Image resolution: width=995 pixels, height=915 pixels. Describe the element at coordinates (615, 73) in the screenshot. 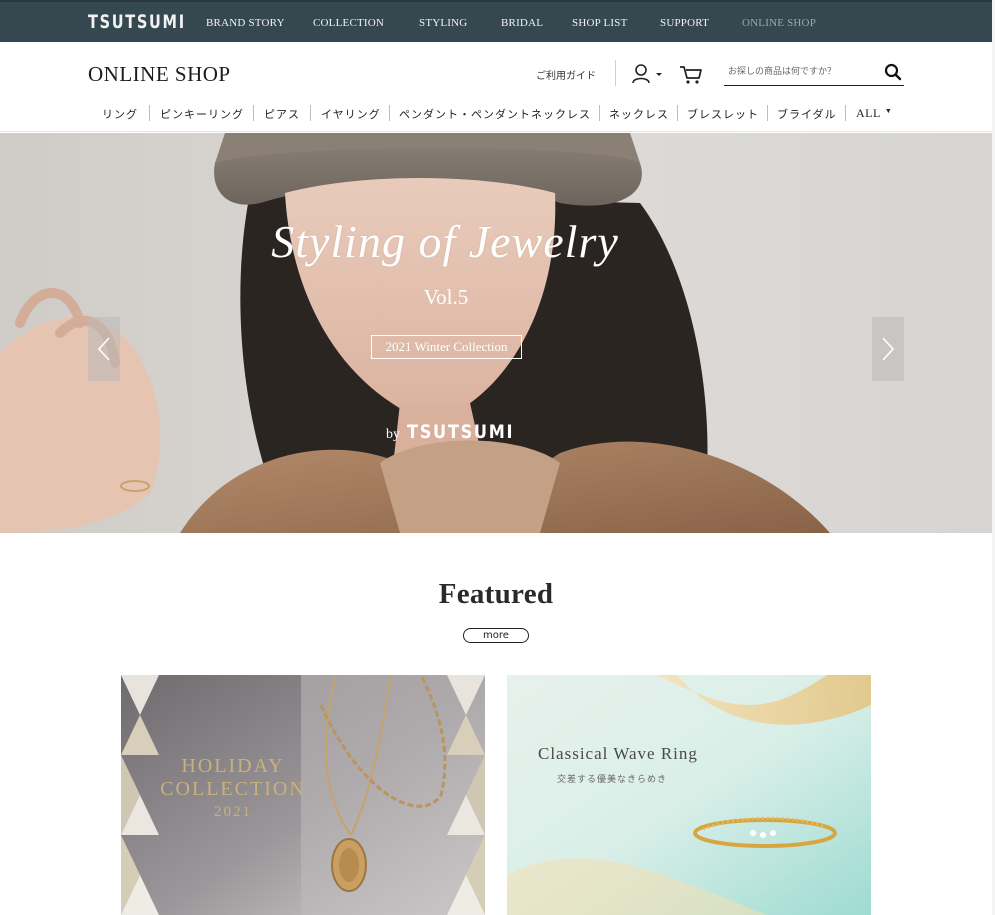

I see `header-divider` at that location.